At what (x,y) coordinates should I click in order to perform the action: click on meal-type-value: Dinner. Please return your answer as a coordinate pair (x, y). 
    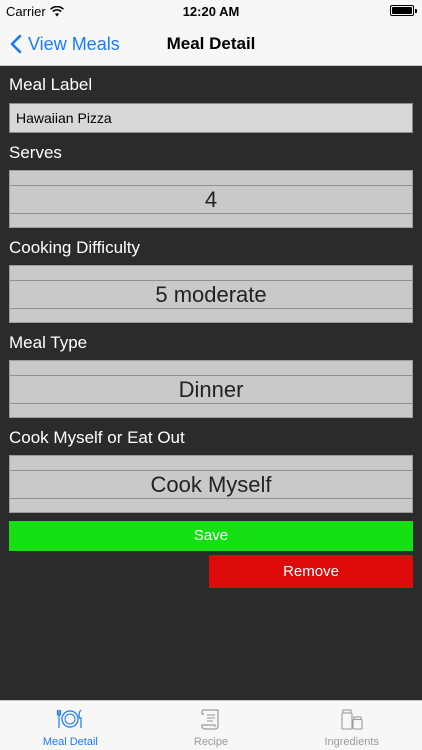
    Looking at the image, I should click on (211, 389).